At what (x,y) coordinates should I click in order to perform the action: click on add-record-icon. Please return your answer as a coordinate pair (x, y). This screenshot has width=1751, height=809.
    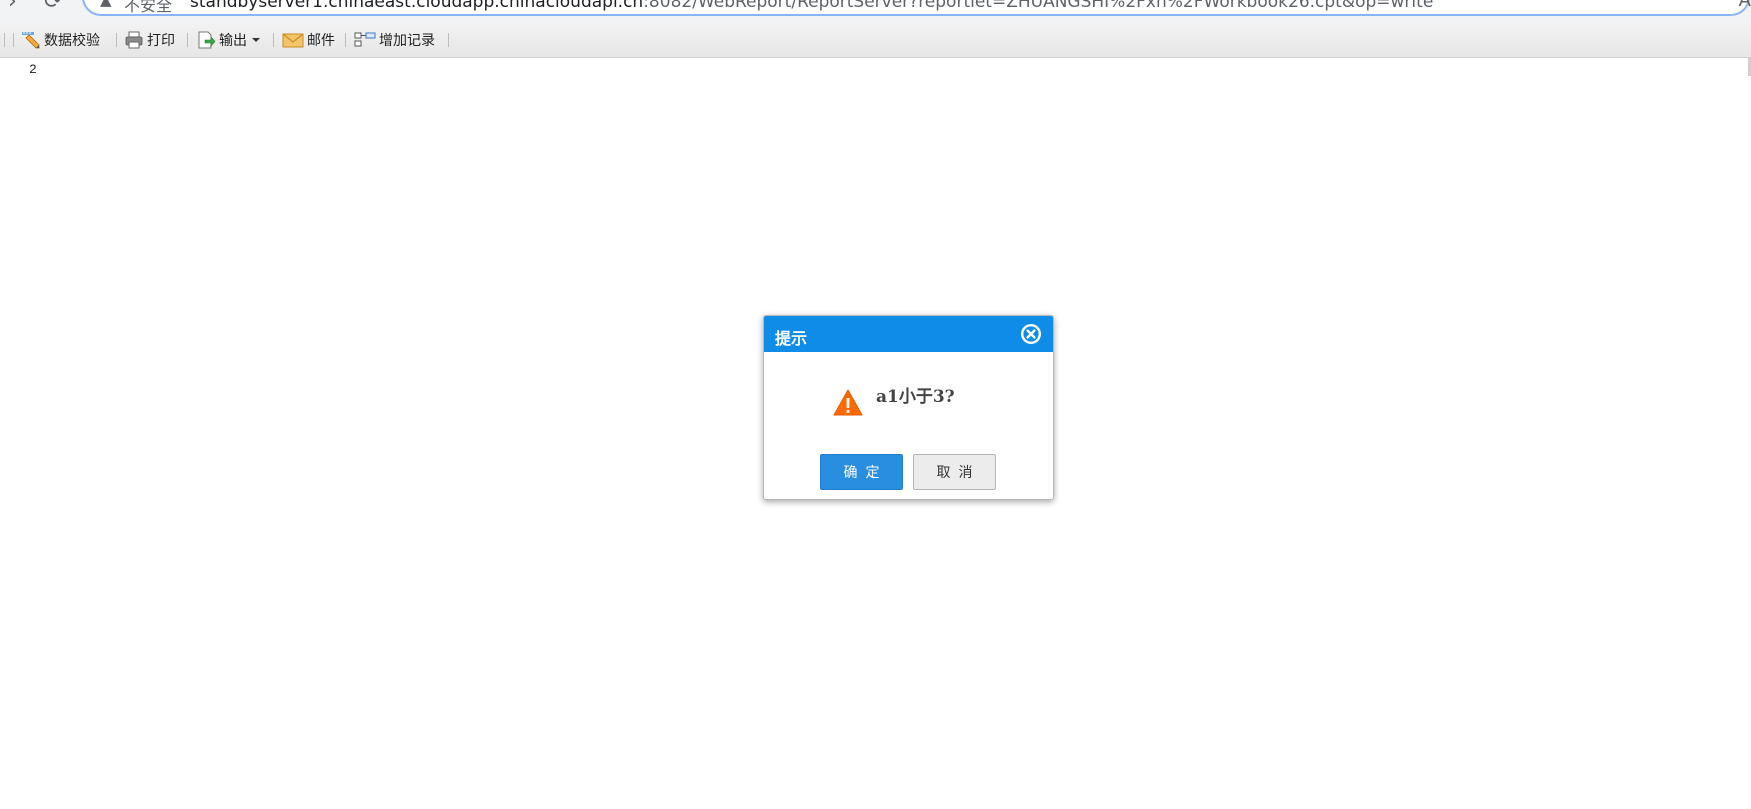
    Looking at the image, I should click on (365, 39).